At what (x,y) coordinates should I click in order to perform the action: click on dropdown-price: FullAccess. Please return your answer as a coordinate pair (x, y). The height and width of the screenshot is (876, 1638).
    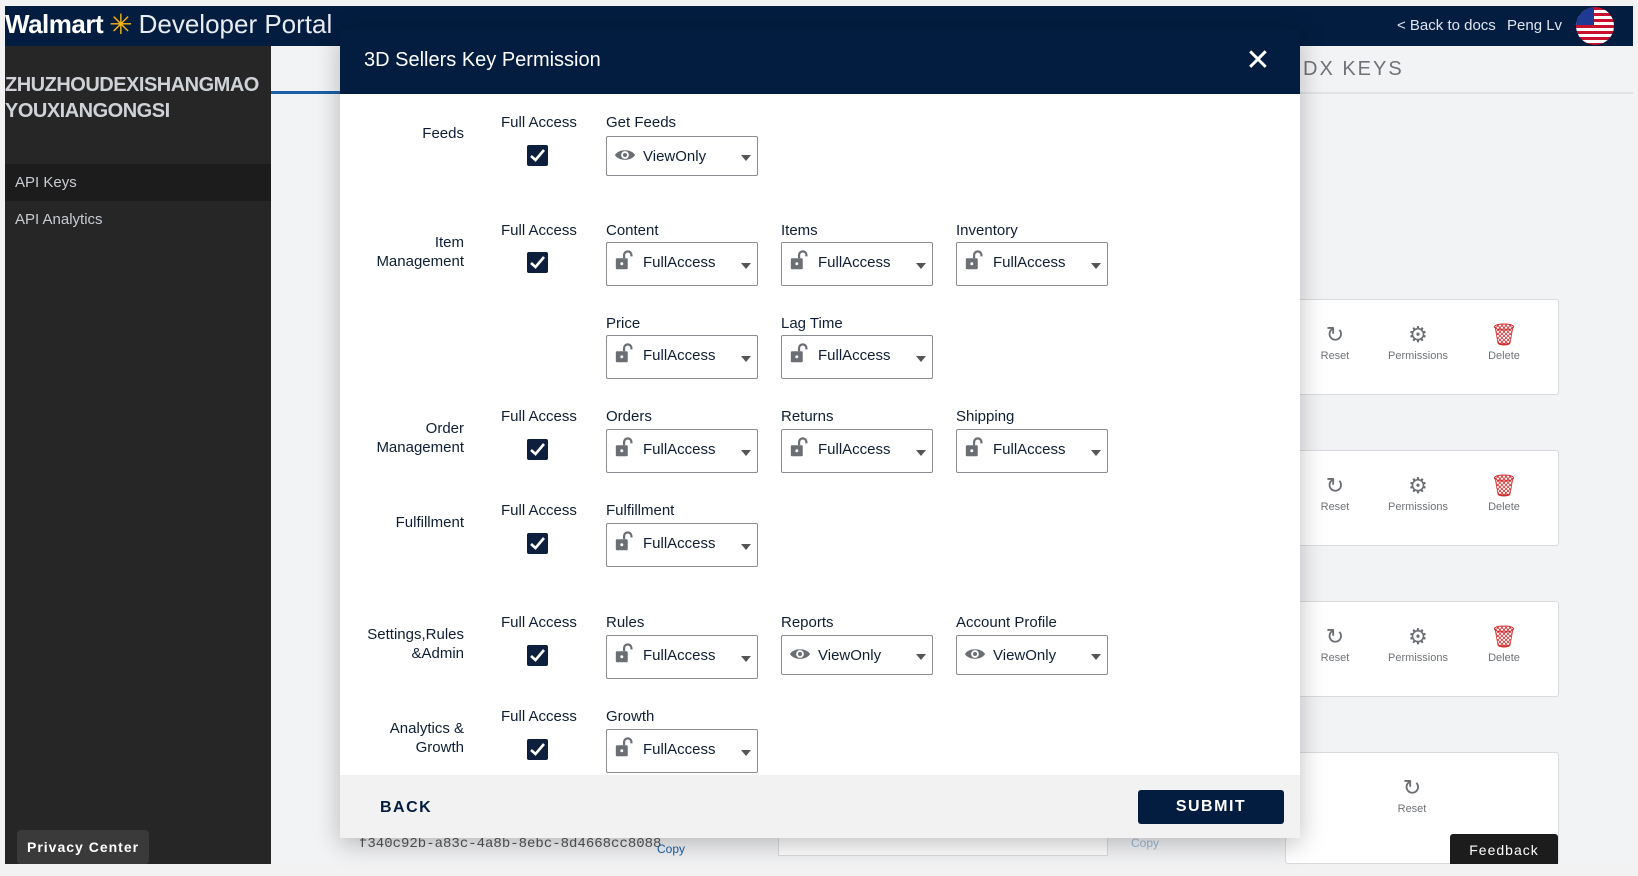
    Looking at the image, I should click on (682, 357).